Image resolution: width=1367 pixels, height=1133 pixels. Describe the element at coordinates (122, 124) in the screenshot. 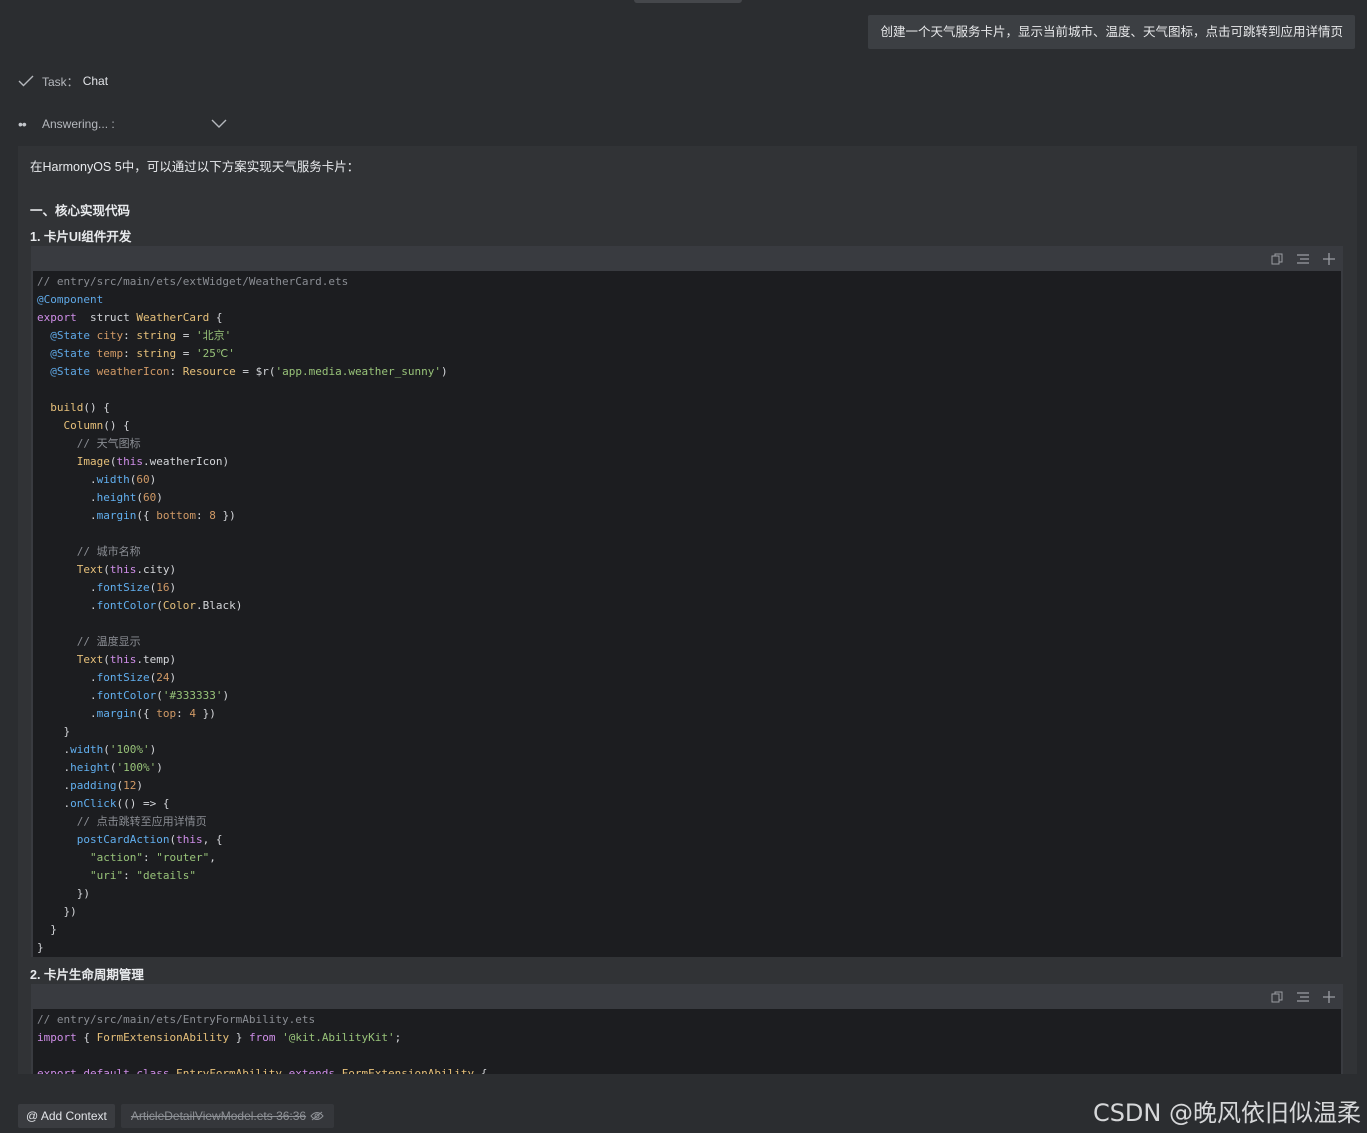

I see `answering-row: •• Answering... :` at that location.